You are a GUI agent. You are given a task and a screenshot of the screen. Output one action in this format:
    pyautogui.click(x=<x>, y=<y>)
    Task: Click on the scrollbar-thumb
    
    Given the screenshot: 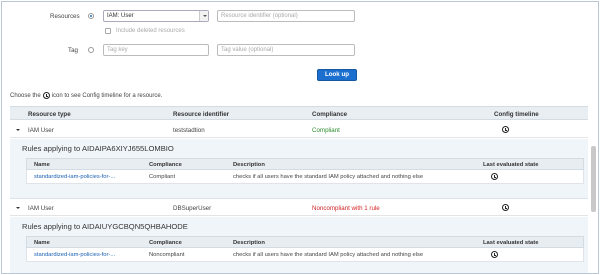 What is the action you would take?
    pyautogui.click(x=593, y=179)
    